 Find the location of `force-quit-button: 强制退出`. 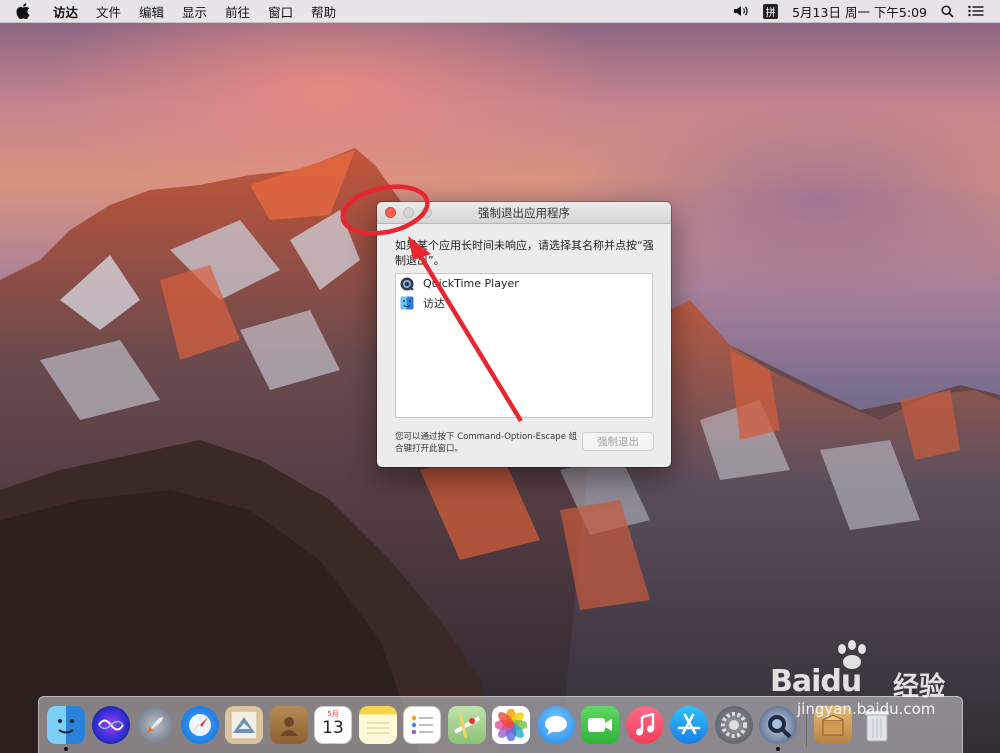

force-quit-button: 强制退出 is located at coordinates (618, 441).